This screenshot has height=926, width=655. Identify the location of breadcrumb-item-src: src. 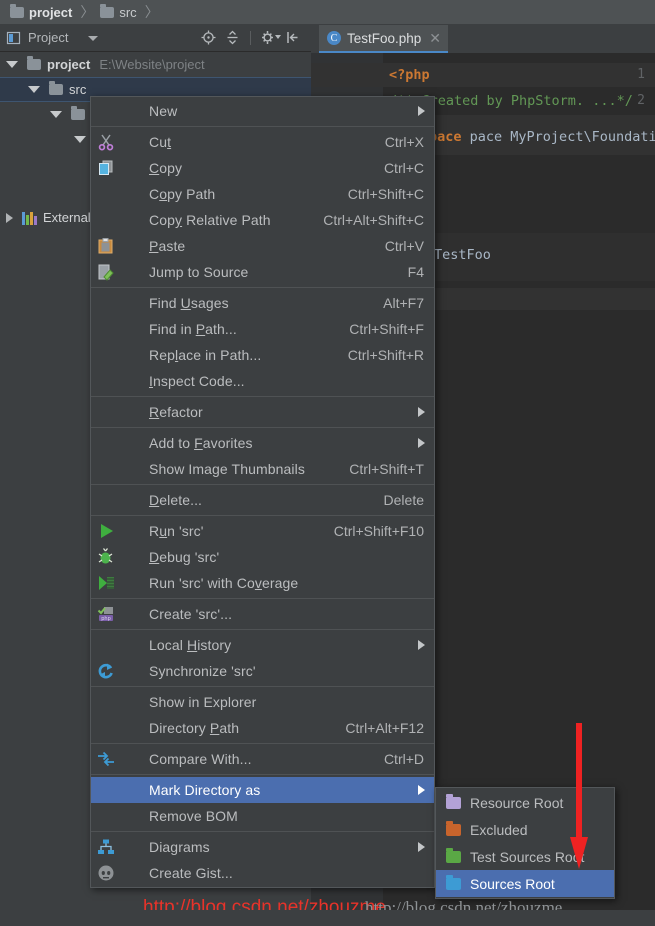
(118, 12).